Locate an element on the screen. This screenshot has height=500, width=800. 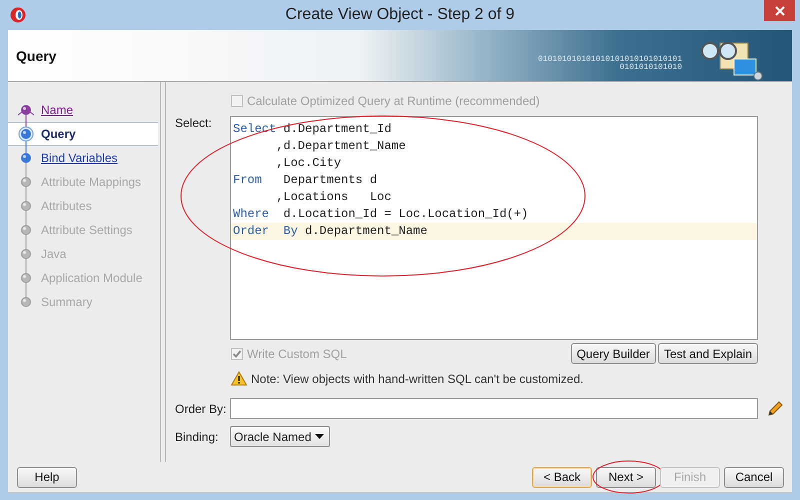
checkbox-label: Calculate Optimized Query at Runtime (recommended) is located at coordinates (393, 101).